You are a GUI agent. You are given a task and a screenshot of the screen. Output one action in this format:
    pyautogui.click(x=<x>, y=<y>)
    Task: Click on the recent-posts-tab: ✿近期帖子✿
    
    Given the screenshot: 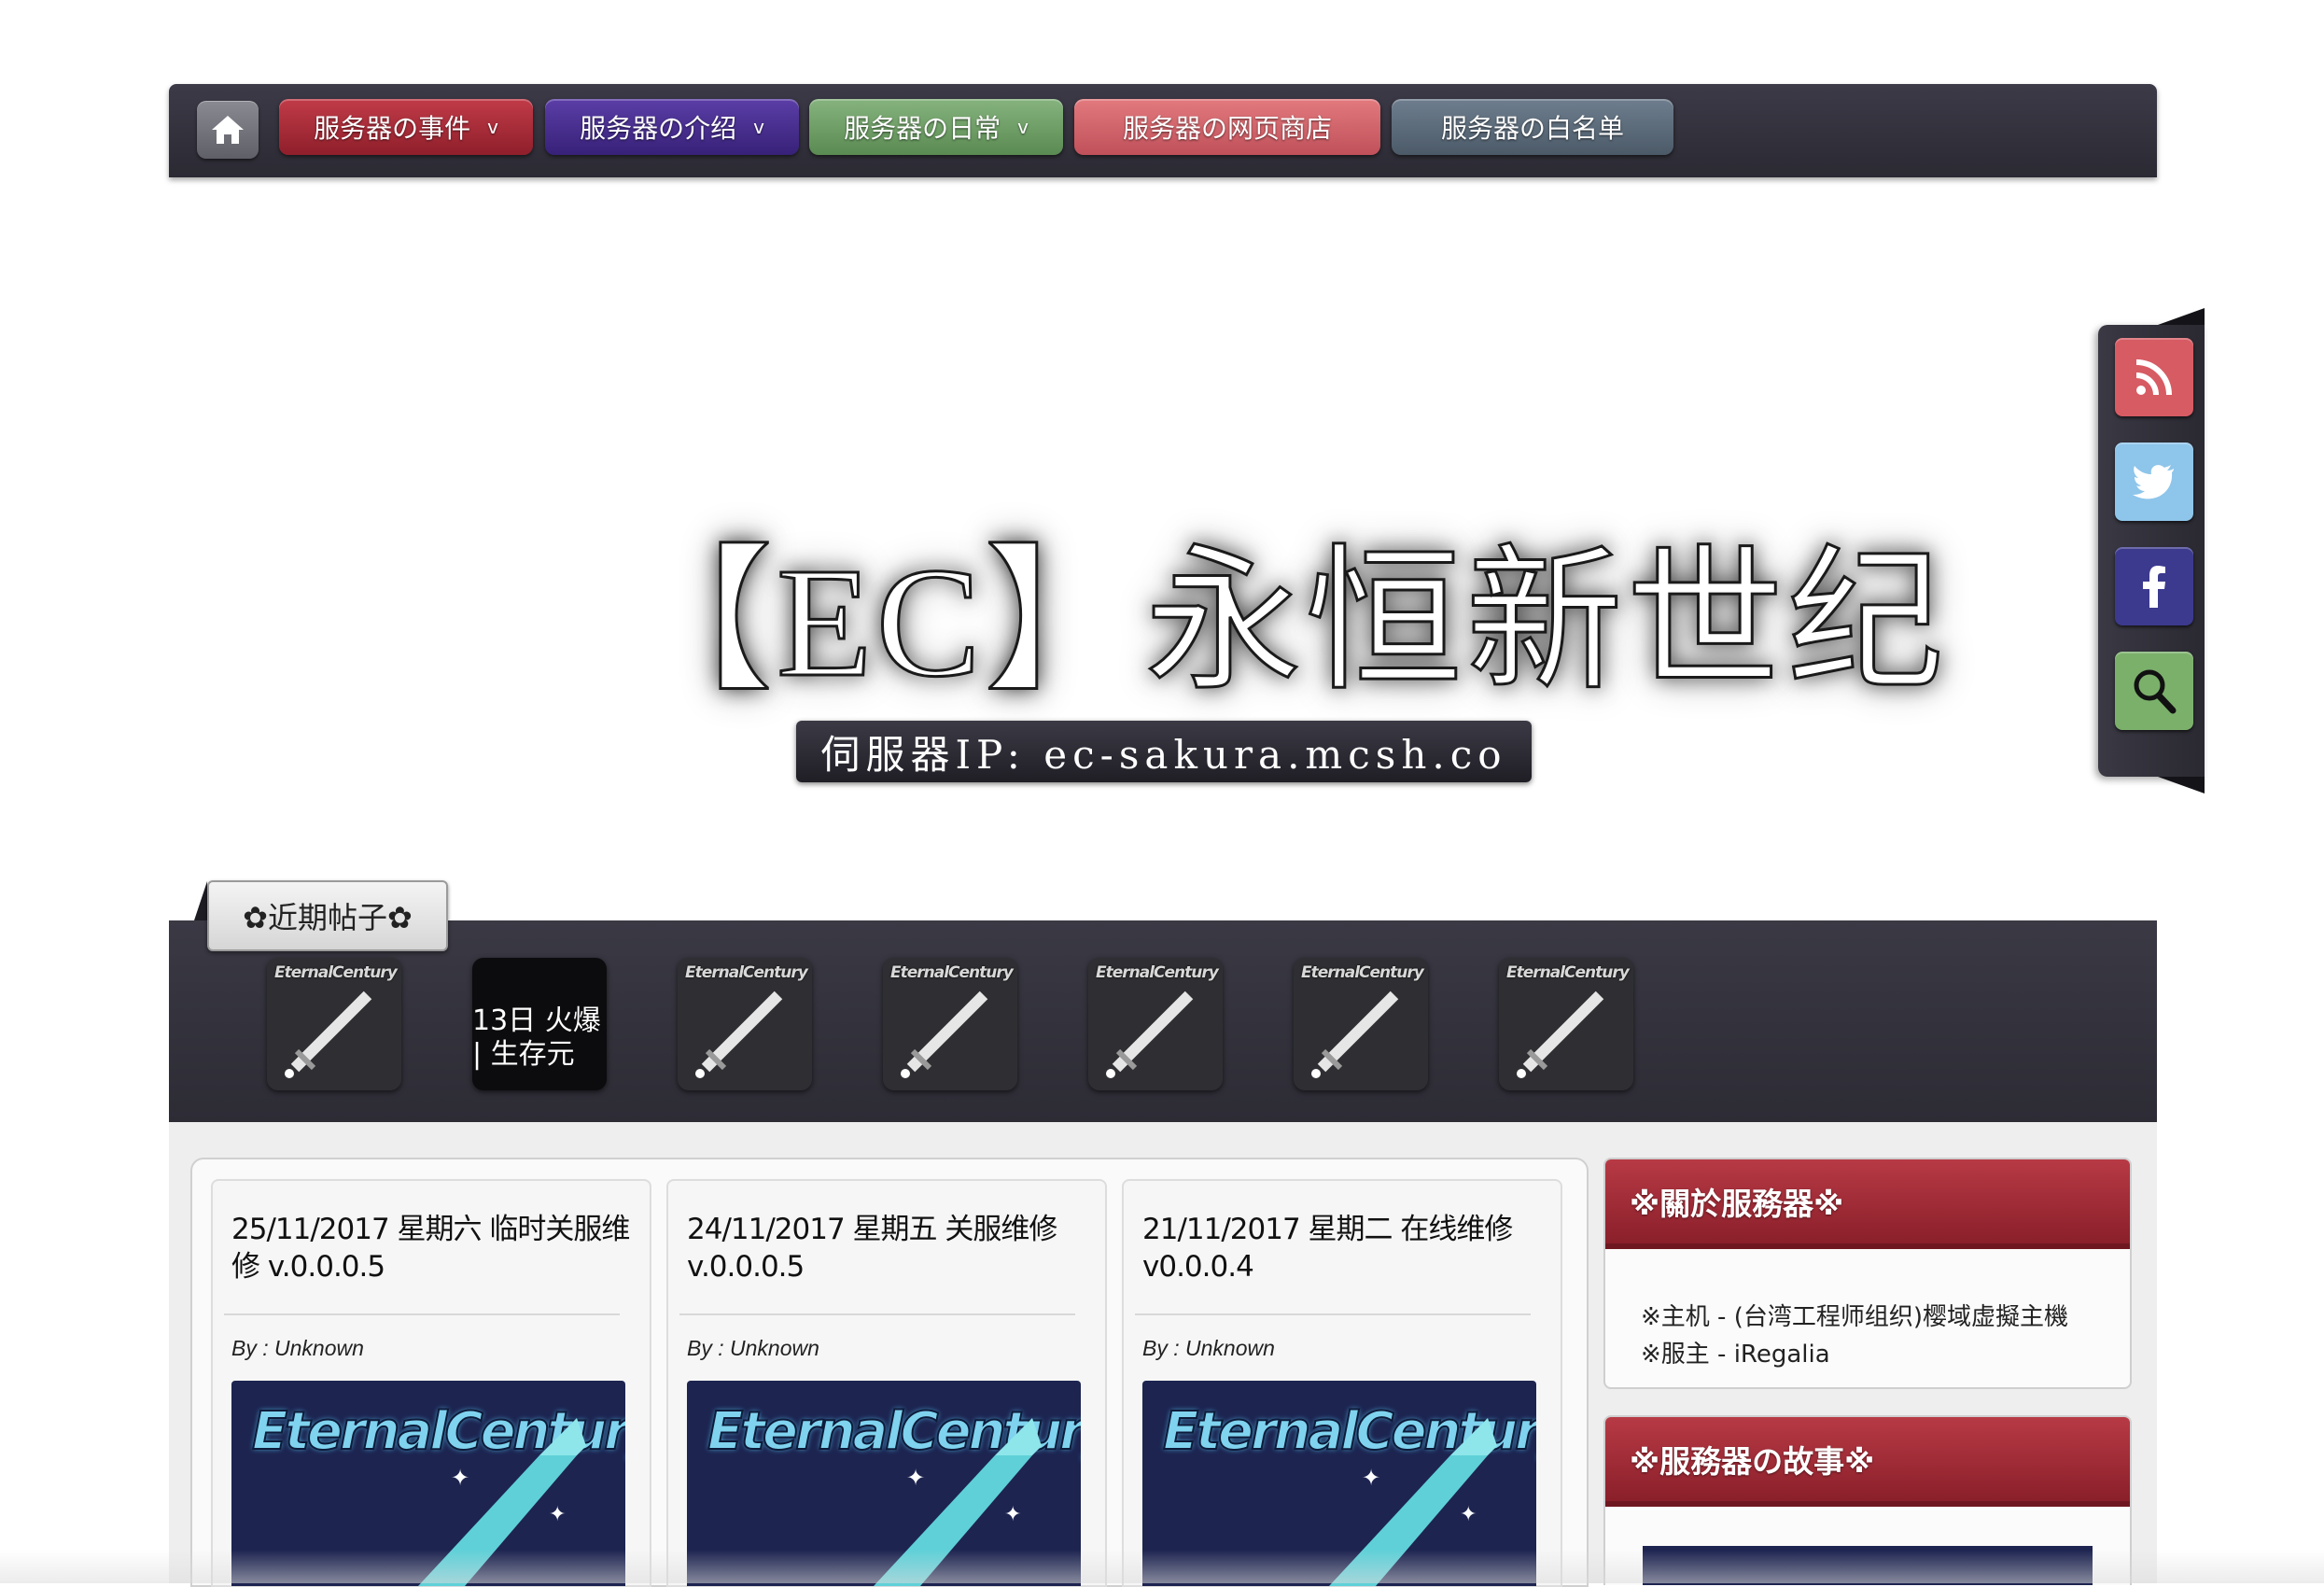 What is the action you would take?
    pyautogui.click(x=327, y=915)
    